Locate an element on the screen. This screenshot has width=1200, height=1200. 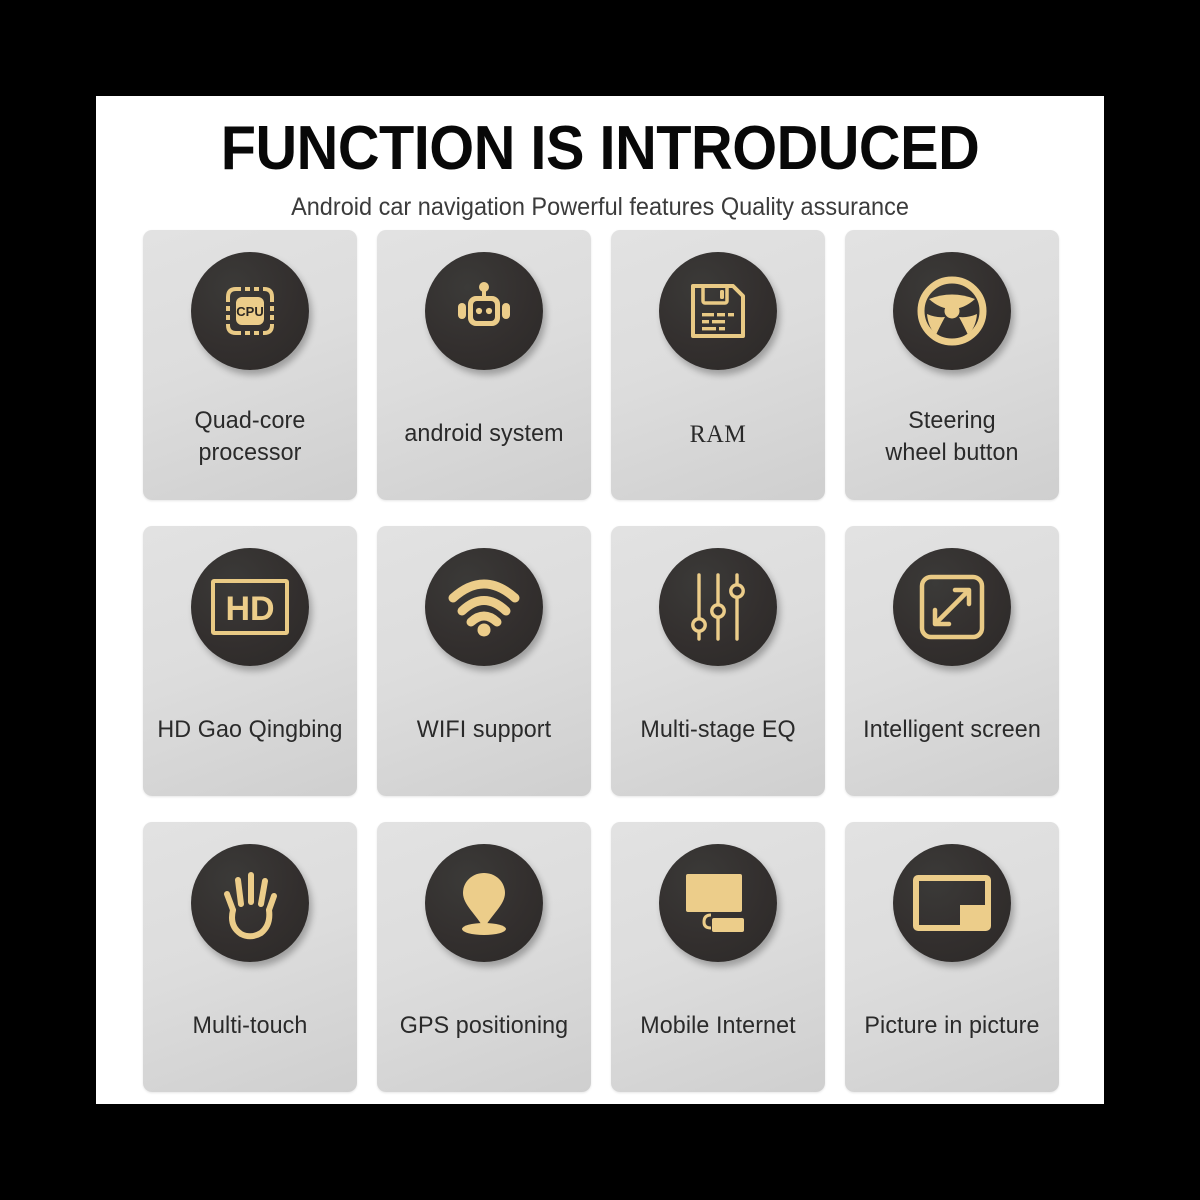
expand-screen-icon is located at coordinates (952, 607).